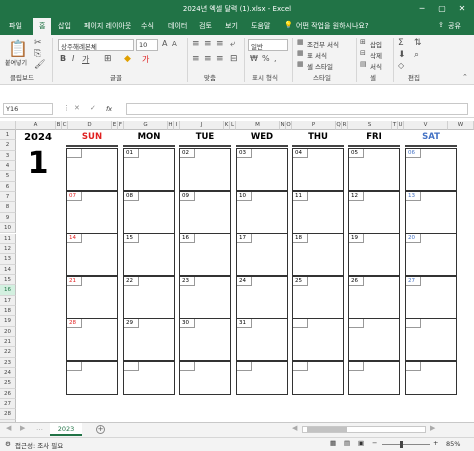 The height and width of the screenshot is (451, 474). What do you see at coordinates (42, 26) in the screenshot?
I see `tab-home: 홈` at bounding box center [42, 26].